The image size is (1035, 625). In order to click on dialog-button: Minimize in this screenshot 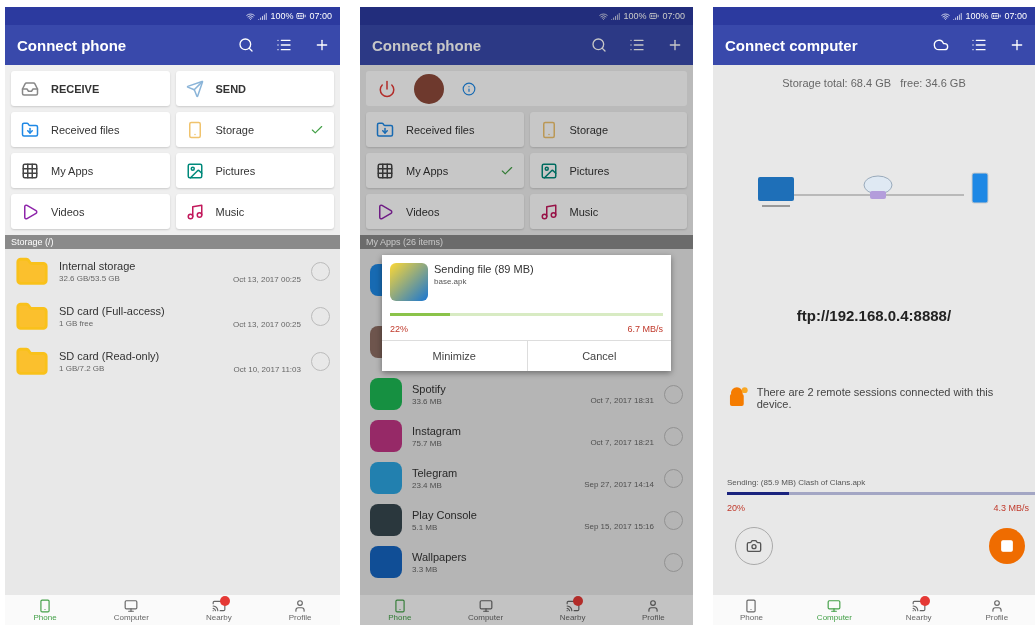, I will do `click(454, 356)`.